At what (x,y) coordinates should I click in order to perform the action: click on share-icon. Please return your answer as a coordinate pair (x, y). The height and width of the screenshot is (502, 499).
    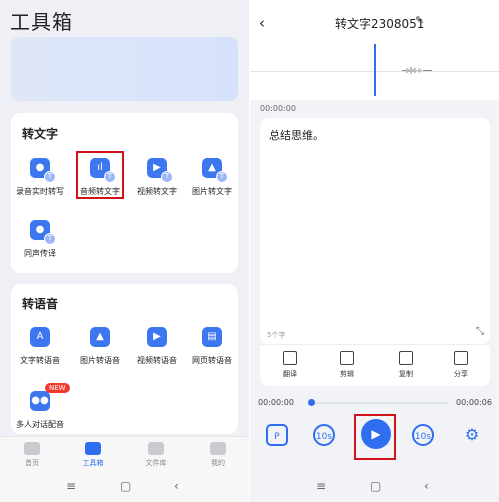
    Looking at the image, I should click on (461, 358).